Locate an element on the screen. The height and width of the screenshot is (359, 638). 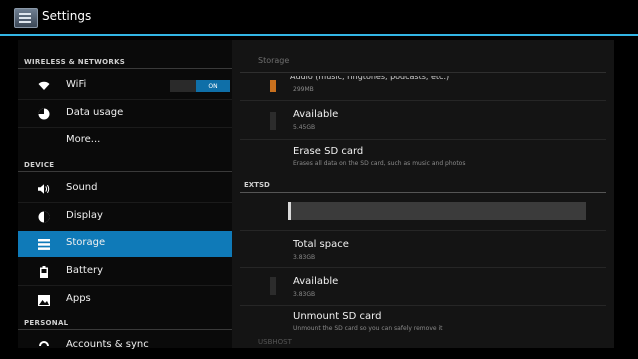
wifi-icon is located at coordinates (44, 86).